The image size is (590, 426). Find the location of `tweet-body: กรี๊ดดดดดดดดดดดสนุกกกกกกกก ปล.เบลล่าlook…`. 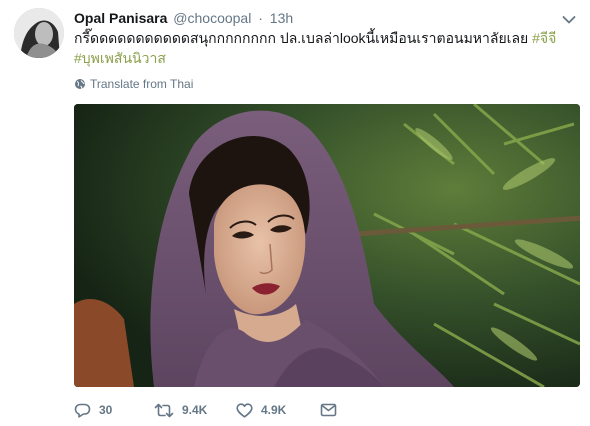

tweet-body: กรี๊ดดดดดดดดดดดสนุกกกกกกกก ปล.เบลล่าlook… is located at coordinates (303, 38).